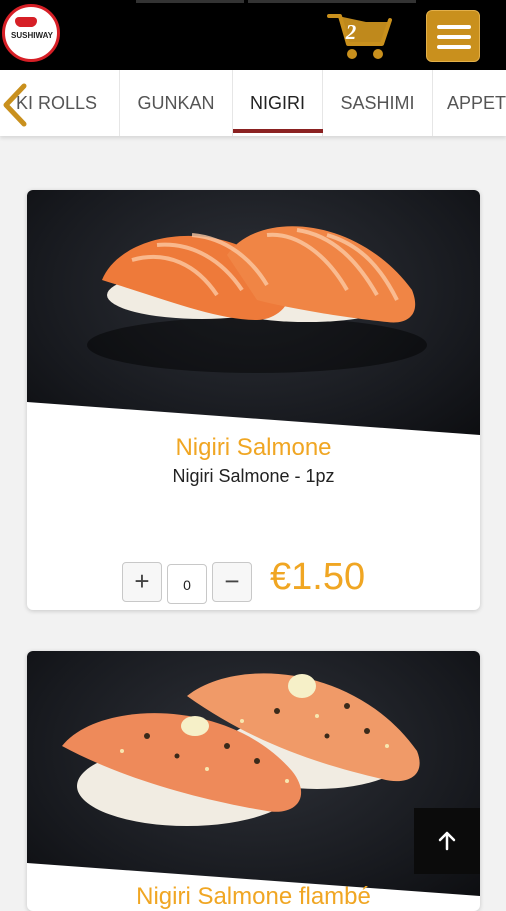 This screenshot has height=911, width=506. I want to click on quantity-input: 0, so click(187, 584).